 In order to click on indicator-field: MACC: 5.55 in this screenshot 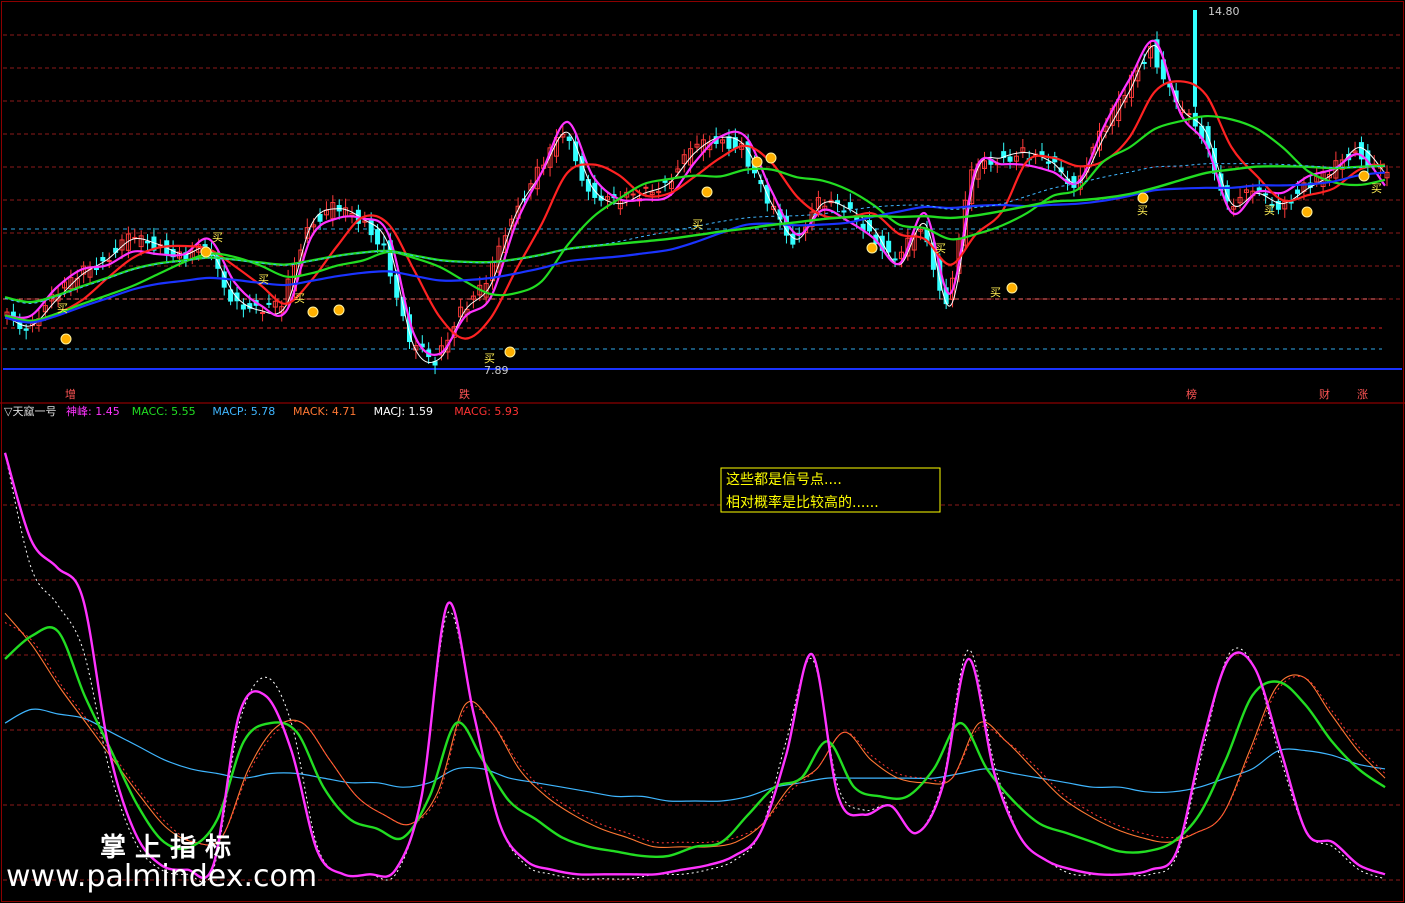, I will do `click(164, 411)`.